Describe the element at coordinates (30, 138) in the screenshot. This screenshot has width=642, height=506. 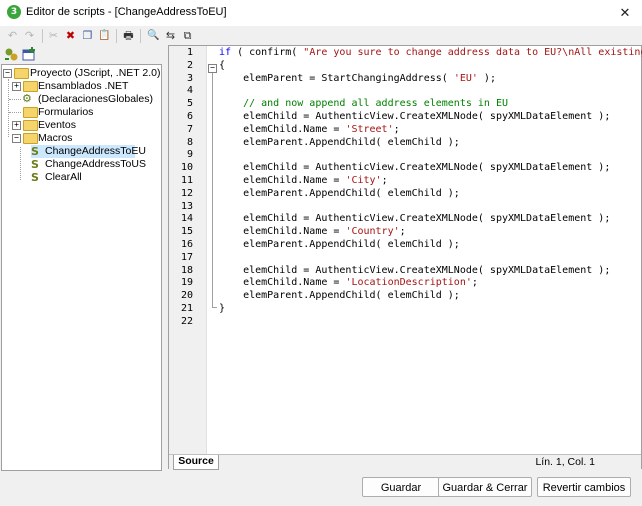
I see `folder-open-icon` at that location.